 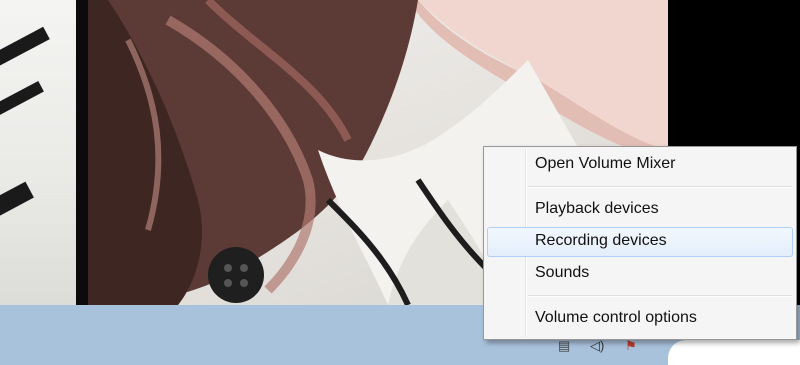 I want to click on menu-item-open-volume-mixer: Open Volume Mixer, so click(x=640, y=165).